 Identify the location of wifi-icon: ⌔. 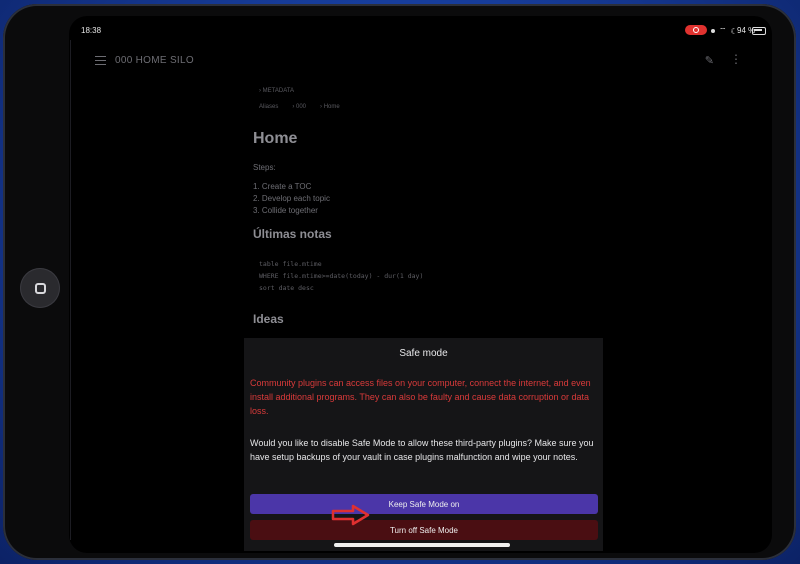
(723, 30).